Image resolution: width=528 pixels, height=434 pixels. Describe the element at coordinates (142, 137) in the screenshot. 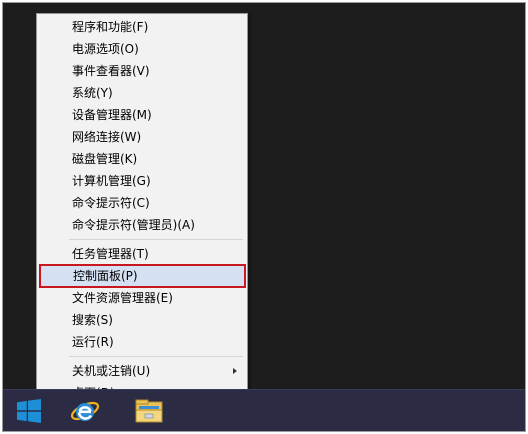

I see `menu-item-network-connections: 网络连接(W)` at that location.